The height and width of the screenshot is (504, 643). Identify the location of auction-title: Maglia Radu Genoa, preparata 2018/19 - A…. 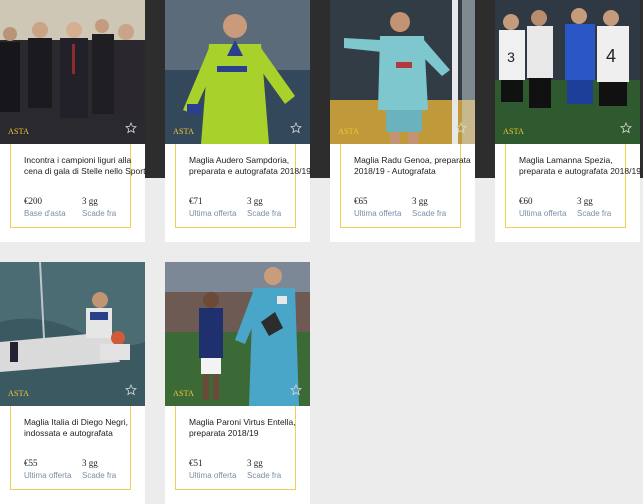
(415, 165).